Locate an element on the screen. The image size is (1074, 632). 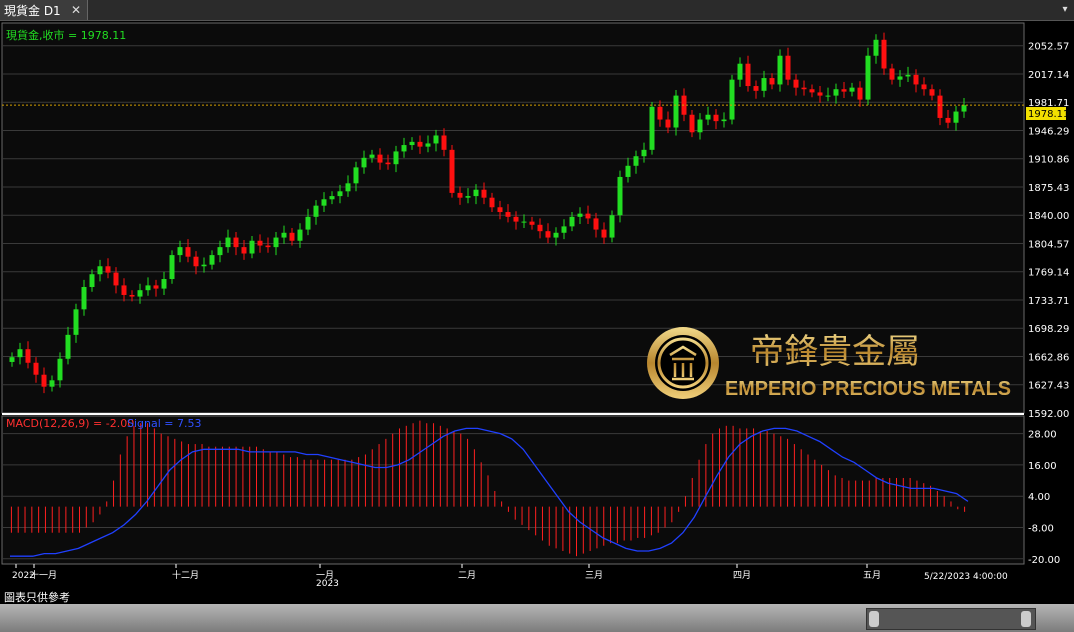
signal-legend: Signal = 7.53 is located at coordinates (164, 423).